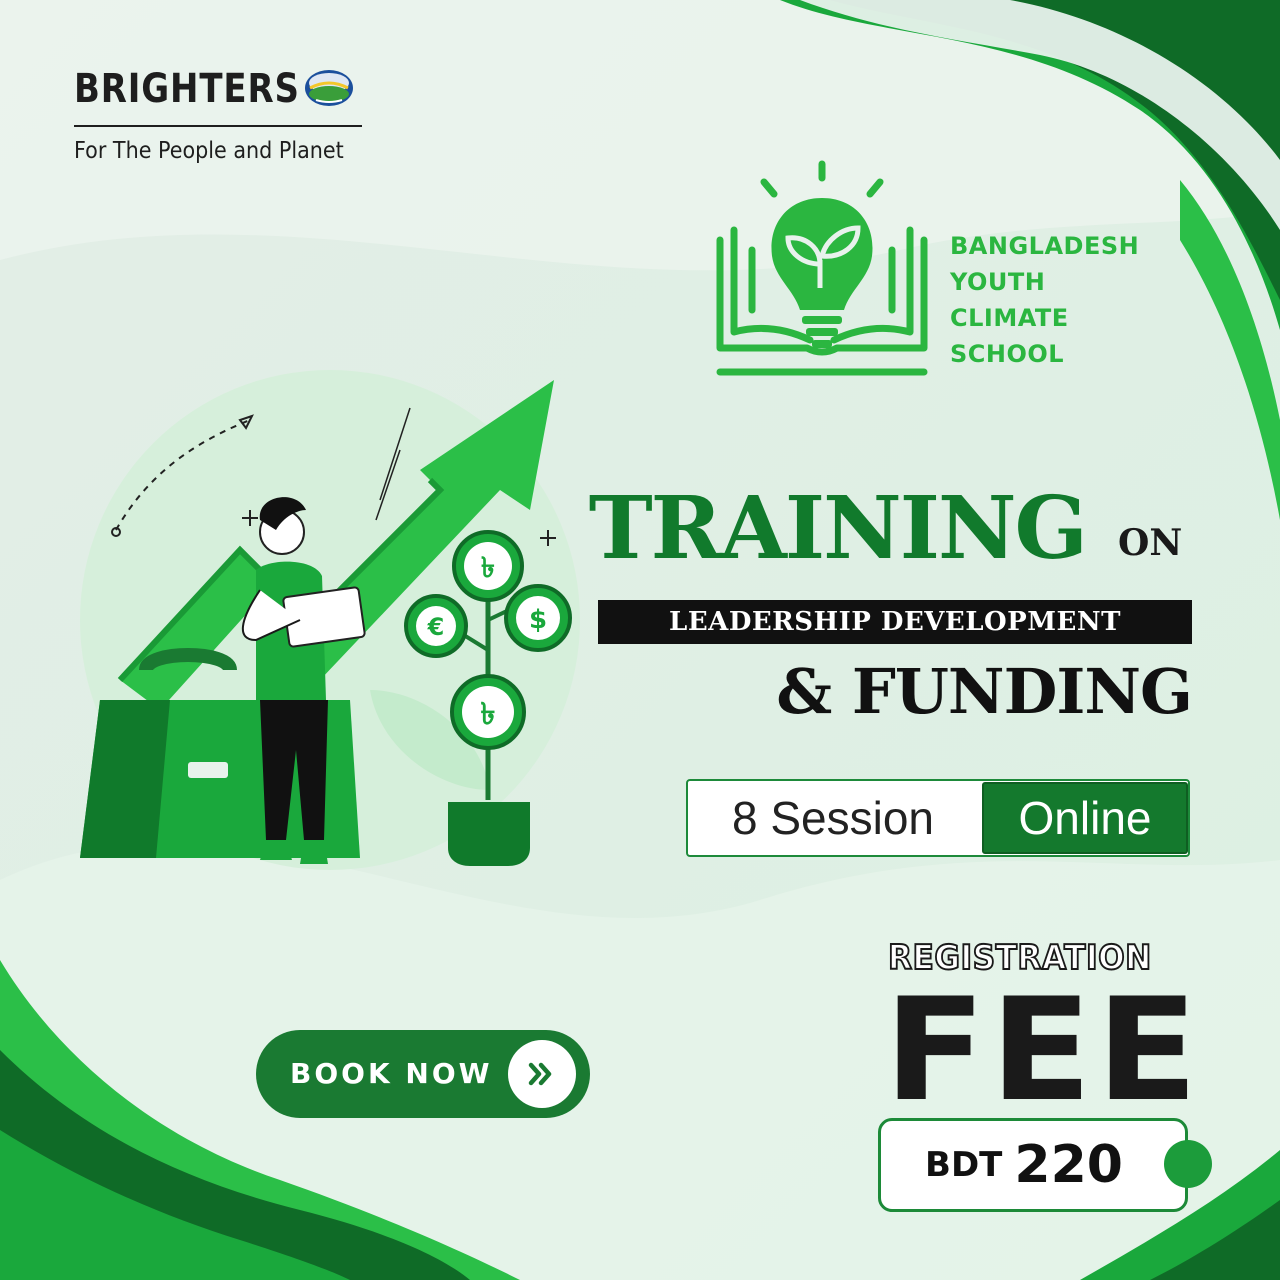 Image resolution: width=1280 pixels, height=1280 pixels. Describe the element at coordinates (1045, 246) in the screenshot. I see `school-name-line-1: BANGLADESH` at that location.